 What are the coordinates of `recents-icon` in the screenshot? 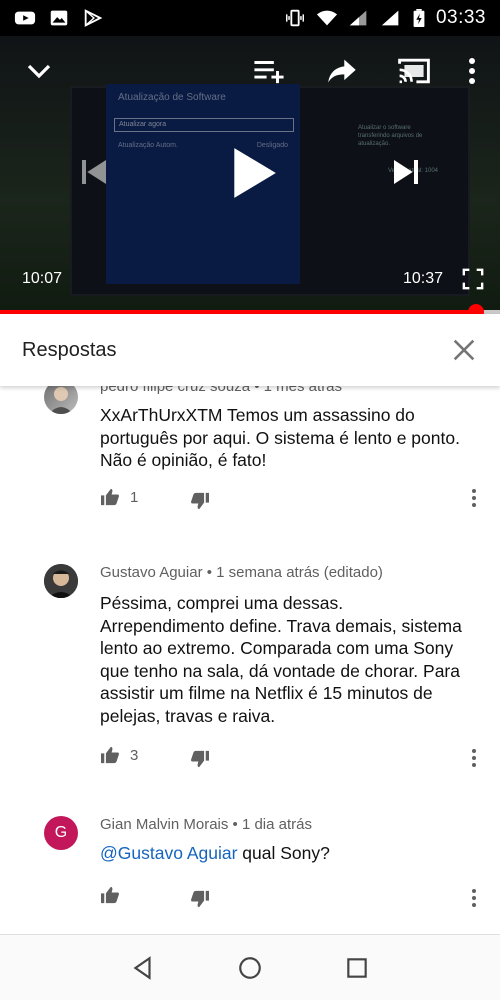 It's located at (357, 968).